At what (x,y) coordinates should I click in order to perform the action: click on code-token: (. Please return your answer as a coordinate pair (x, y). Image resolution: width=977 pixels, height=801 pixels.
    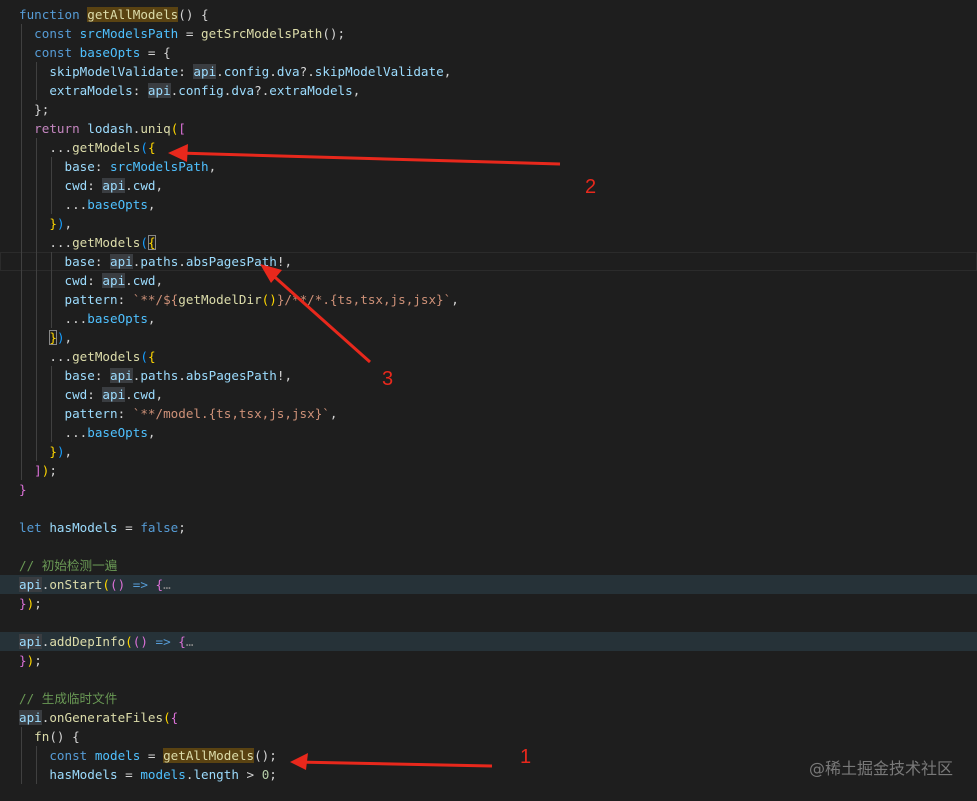
    Looking at the image, I should click on (106, 584).